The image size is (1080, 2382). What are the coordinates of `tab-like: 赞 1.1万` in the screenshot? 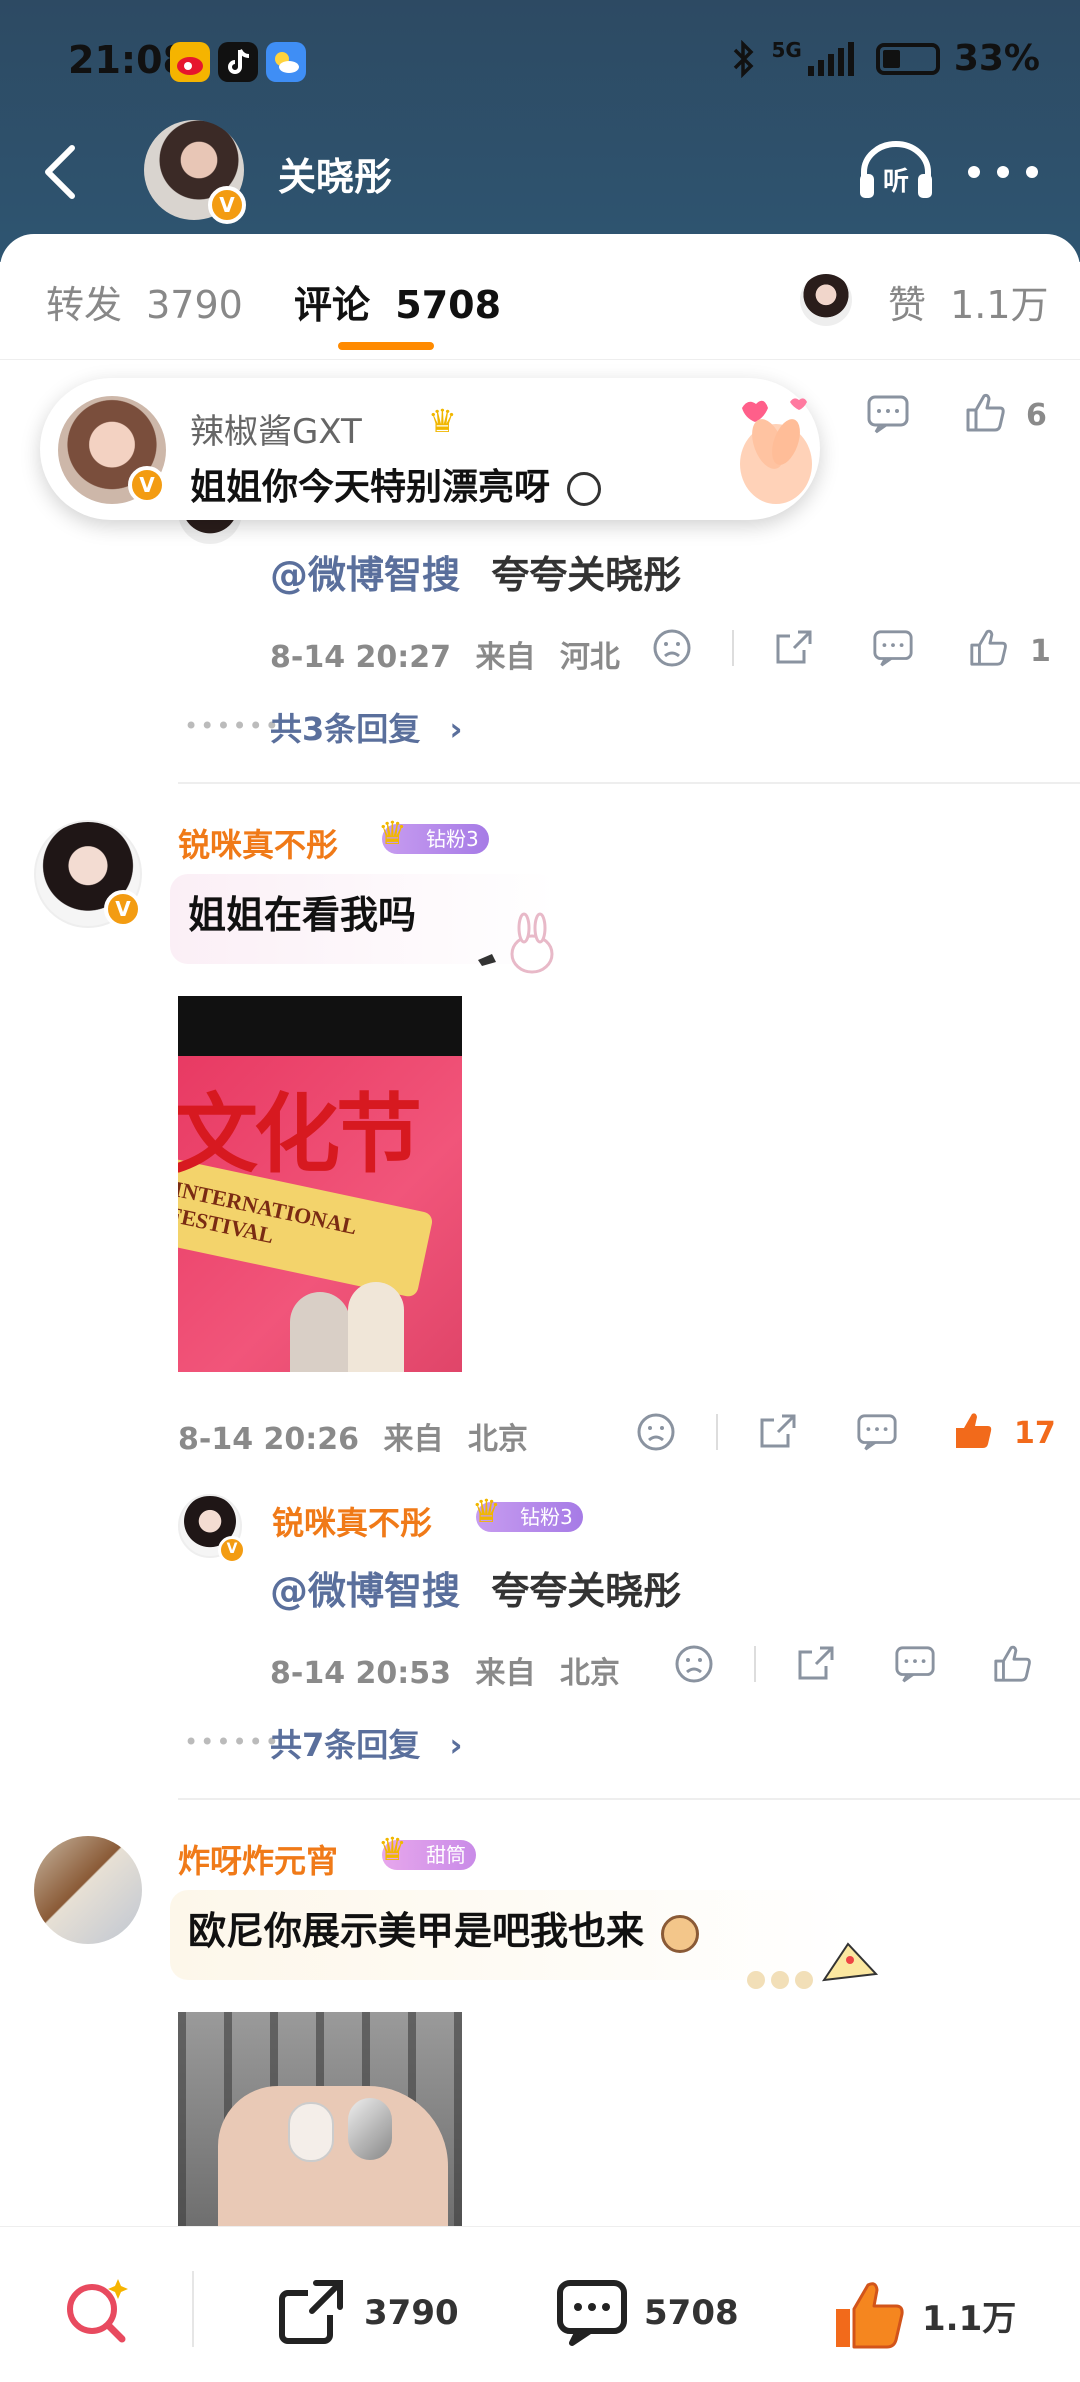 It's located at (968, 301).